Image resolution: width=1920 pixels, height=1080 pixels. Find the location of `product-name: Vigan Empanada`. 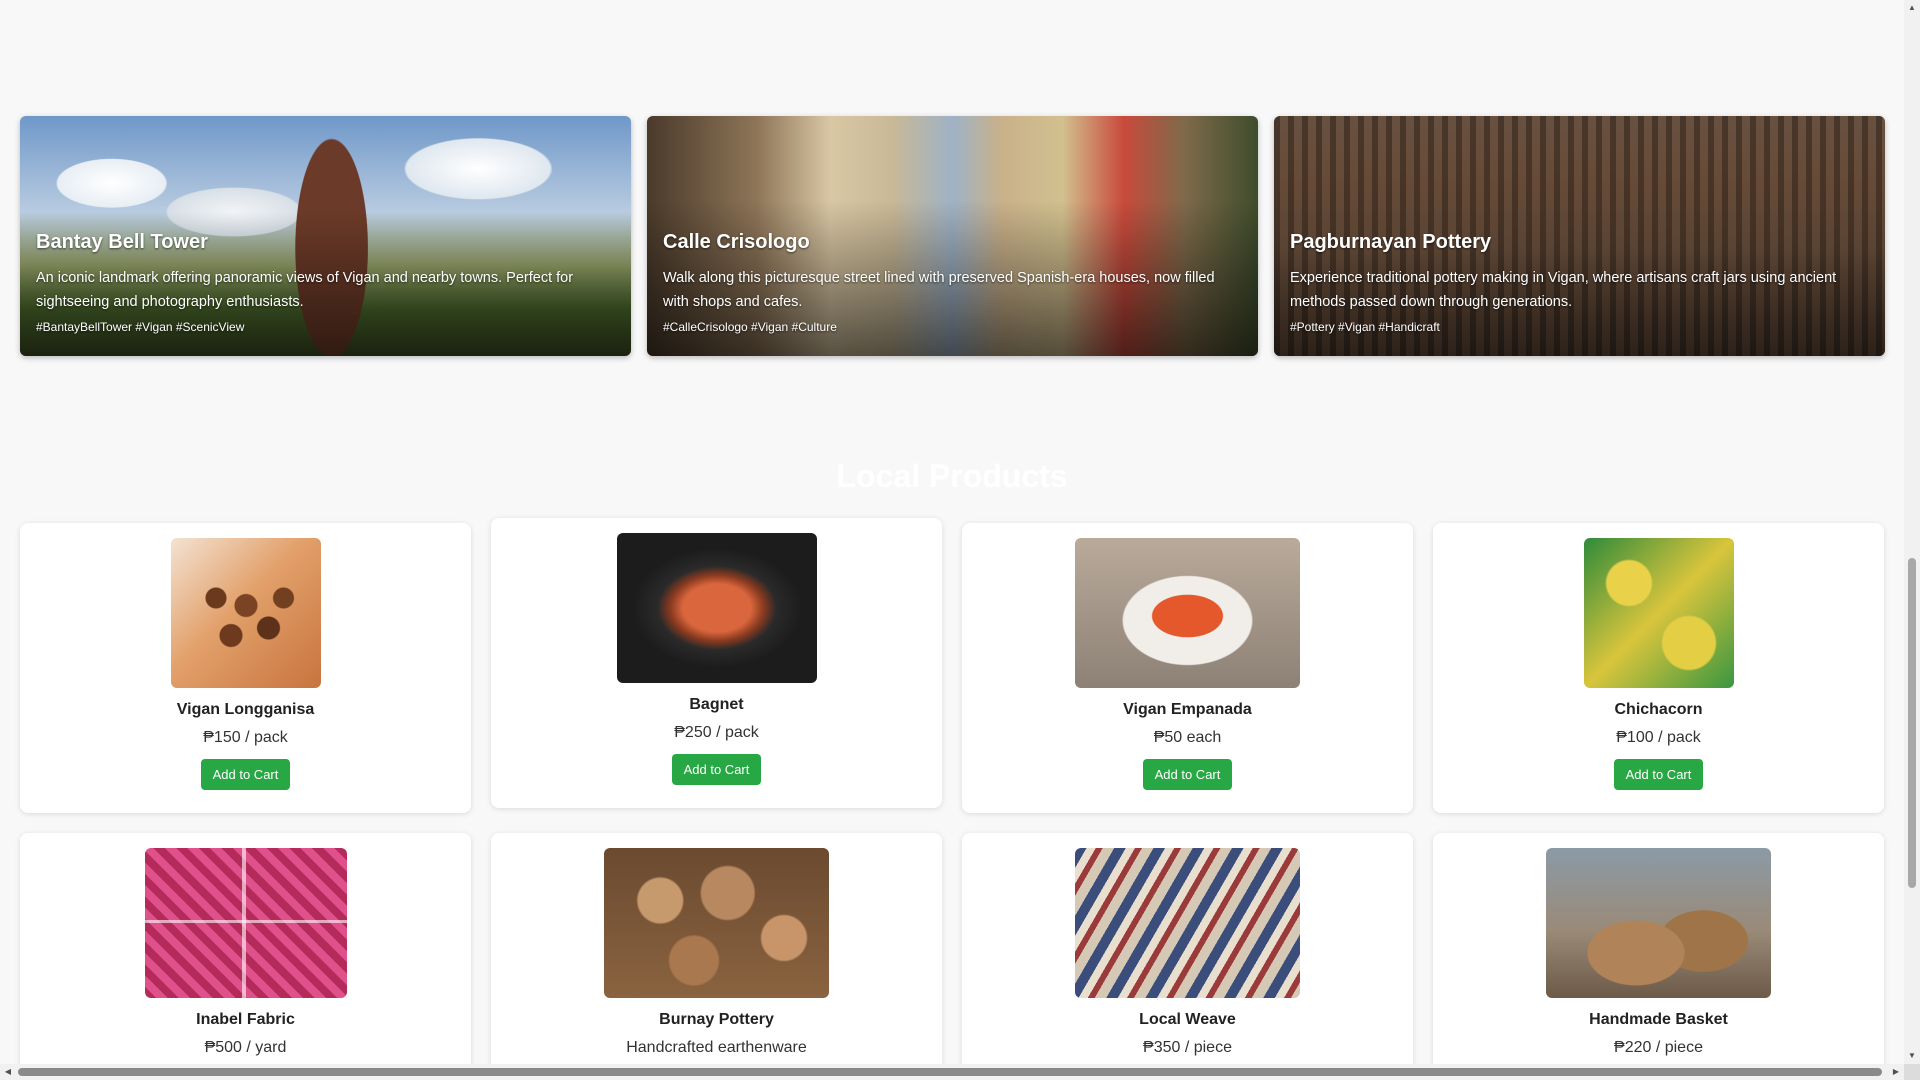

product-name: Vigan Empanada is located at coordinates (1187, 709).